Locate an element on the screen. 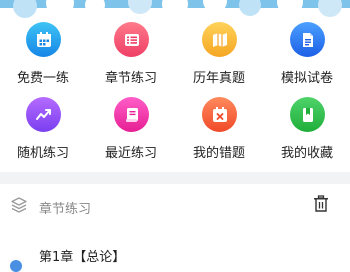 Image resolution: width=350 pixels, height=272 pixels. tile-past-exams: 历年真题 is located at coordinates (219, 61).